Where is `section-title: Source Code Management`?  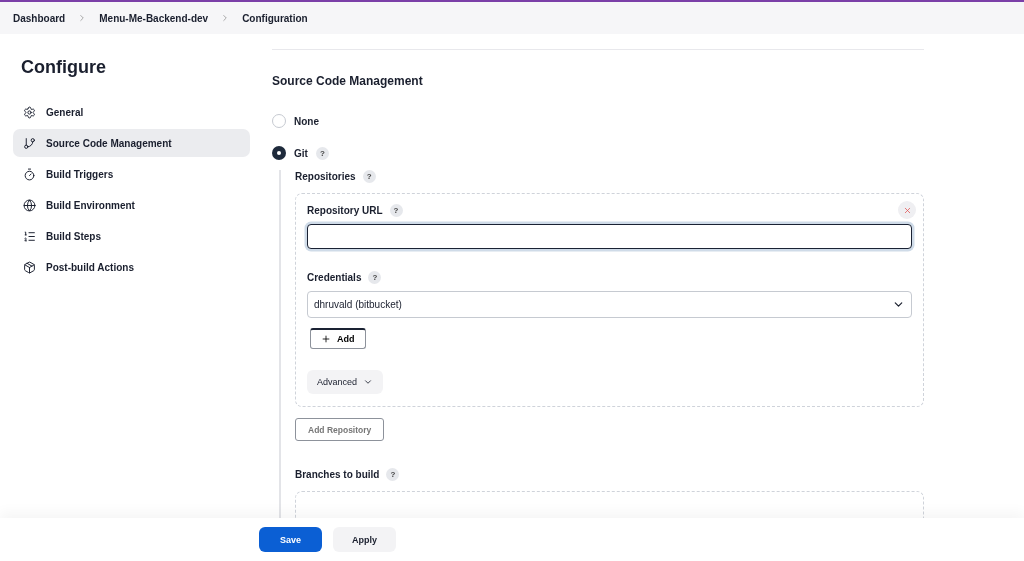 section-title: Source Code Management is located at coordinates (348, 81).